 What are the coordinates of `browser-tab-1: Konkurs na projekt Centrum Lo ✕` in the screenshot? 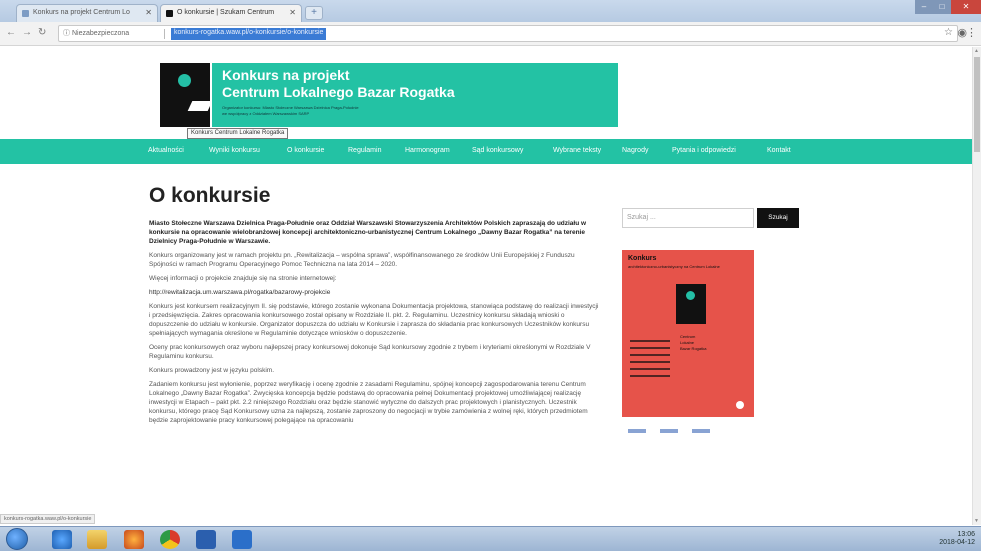 It's located at (87, 13).